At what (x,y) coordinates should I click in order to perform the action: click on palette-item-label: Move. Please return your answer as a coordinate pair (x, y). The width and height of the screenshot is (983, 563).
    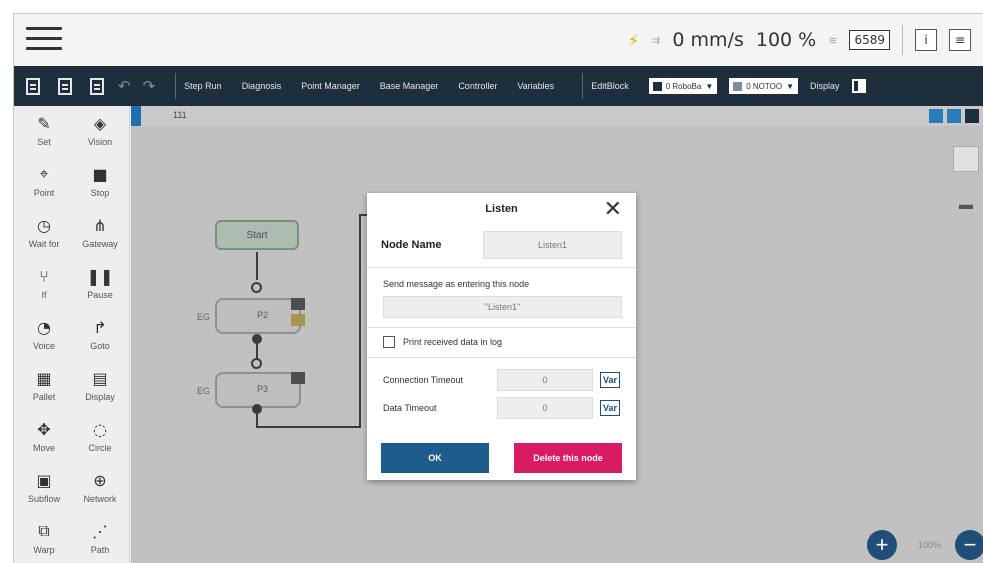
    Looking at the image, I should click on (43, 448).